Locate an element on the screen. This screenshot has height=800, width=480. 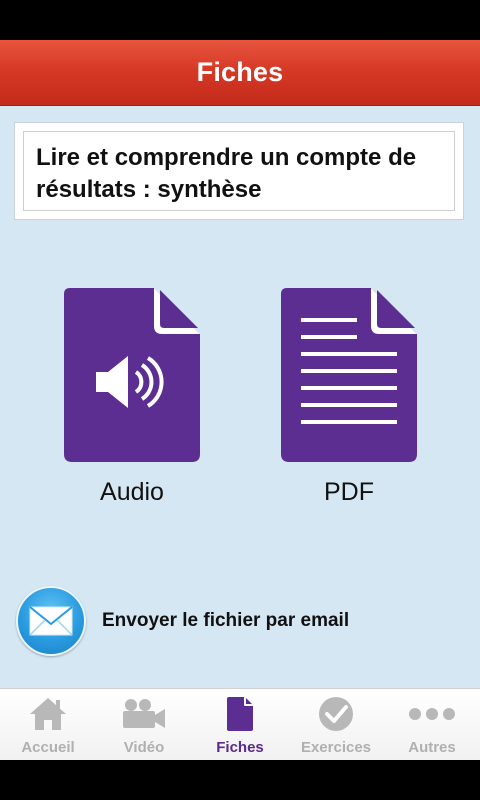
document-icon is located at coordinates (240, 714).